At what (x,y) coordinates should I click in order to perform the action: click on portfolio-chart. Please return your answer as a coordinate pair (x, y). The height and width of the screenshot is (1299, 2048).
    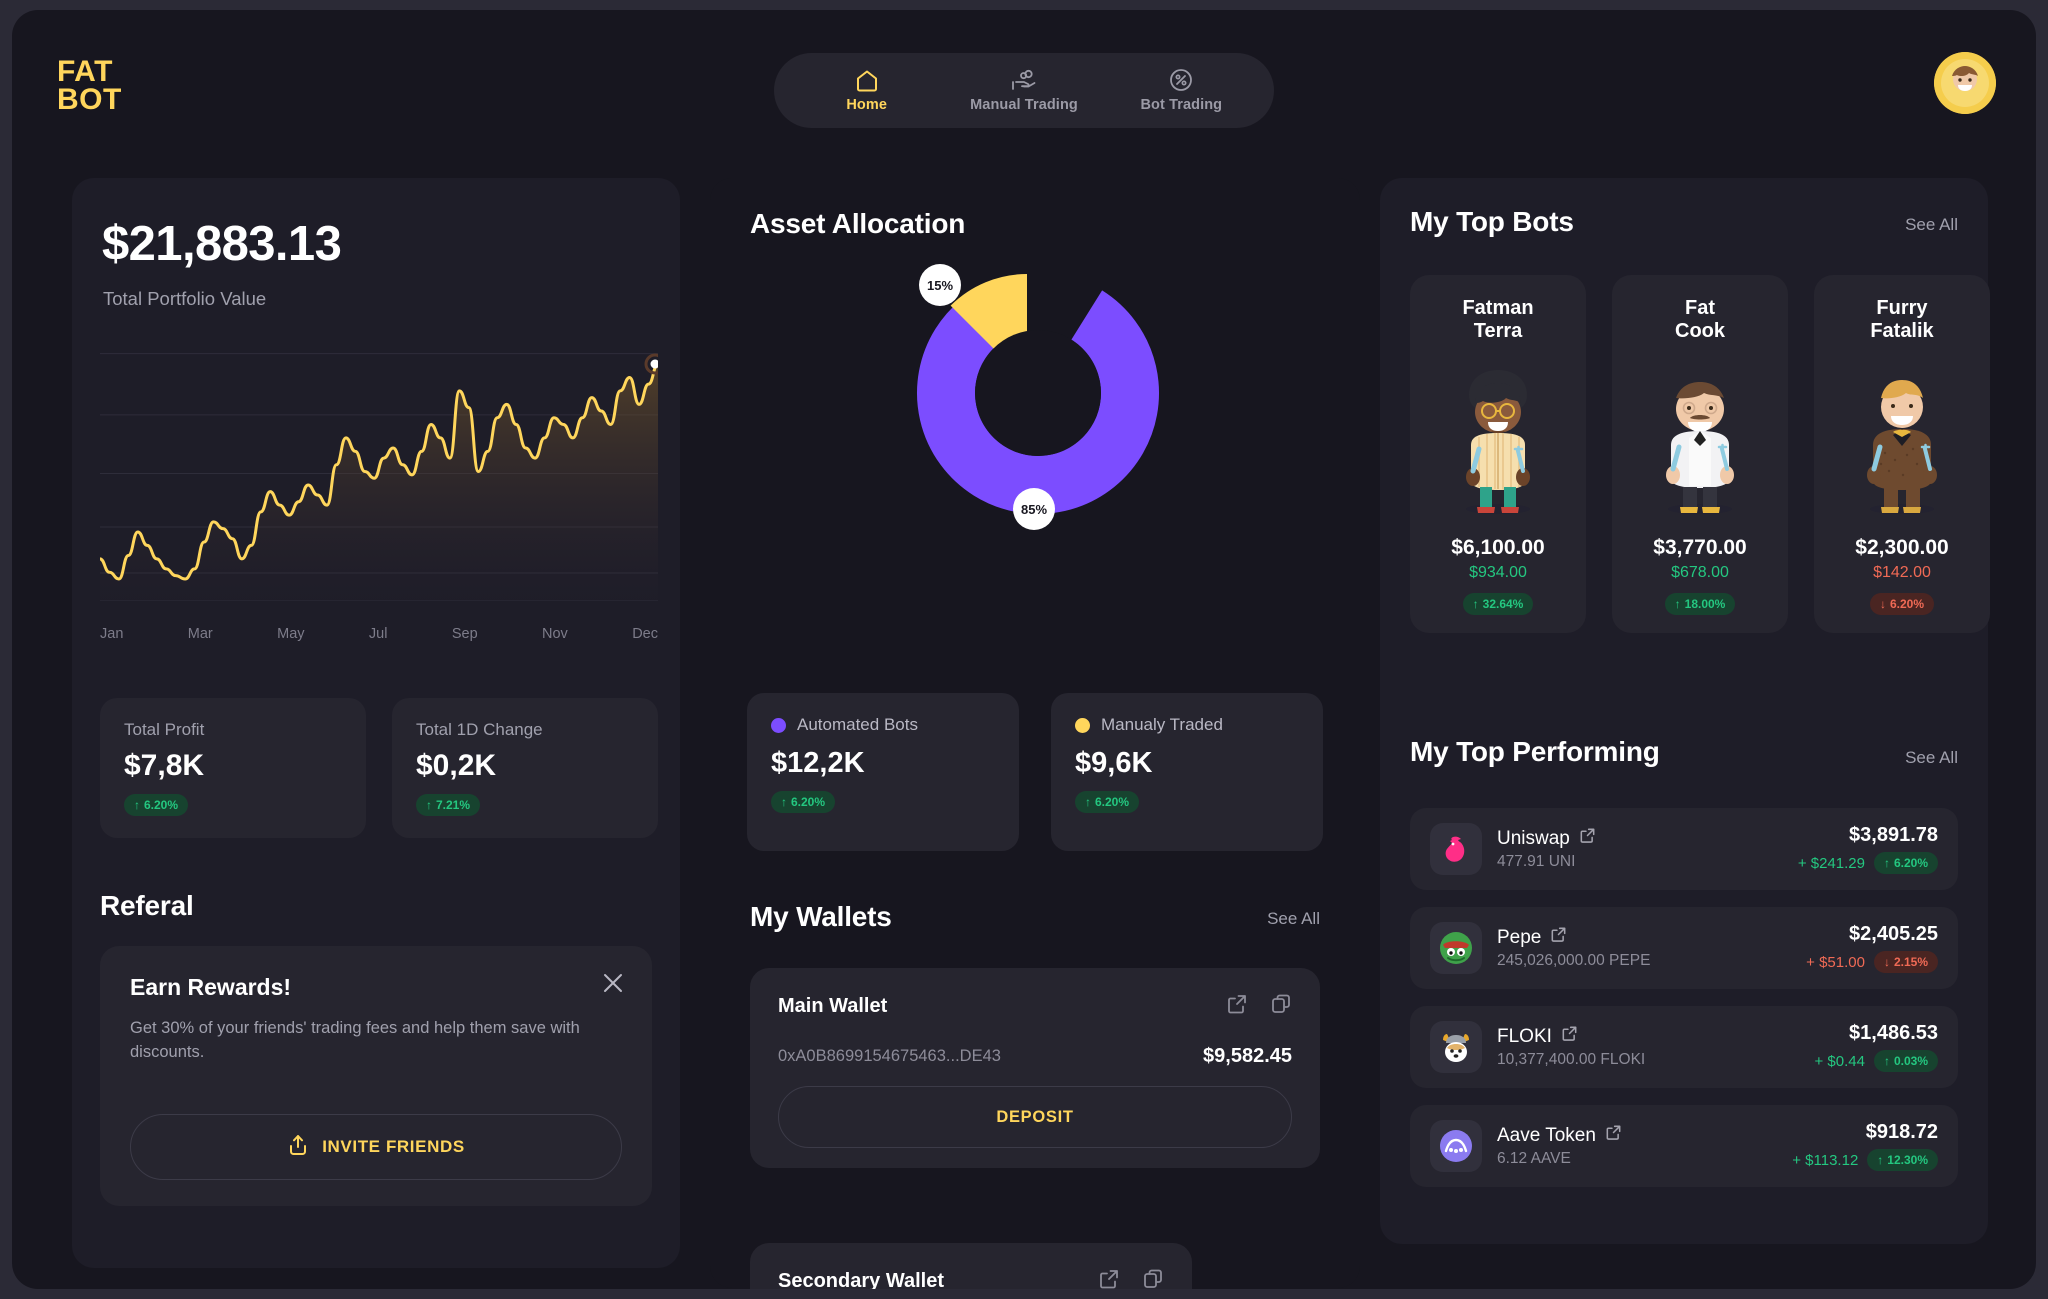
    Looking at the image, I should click on (382, 474).